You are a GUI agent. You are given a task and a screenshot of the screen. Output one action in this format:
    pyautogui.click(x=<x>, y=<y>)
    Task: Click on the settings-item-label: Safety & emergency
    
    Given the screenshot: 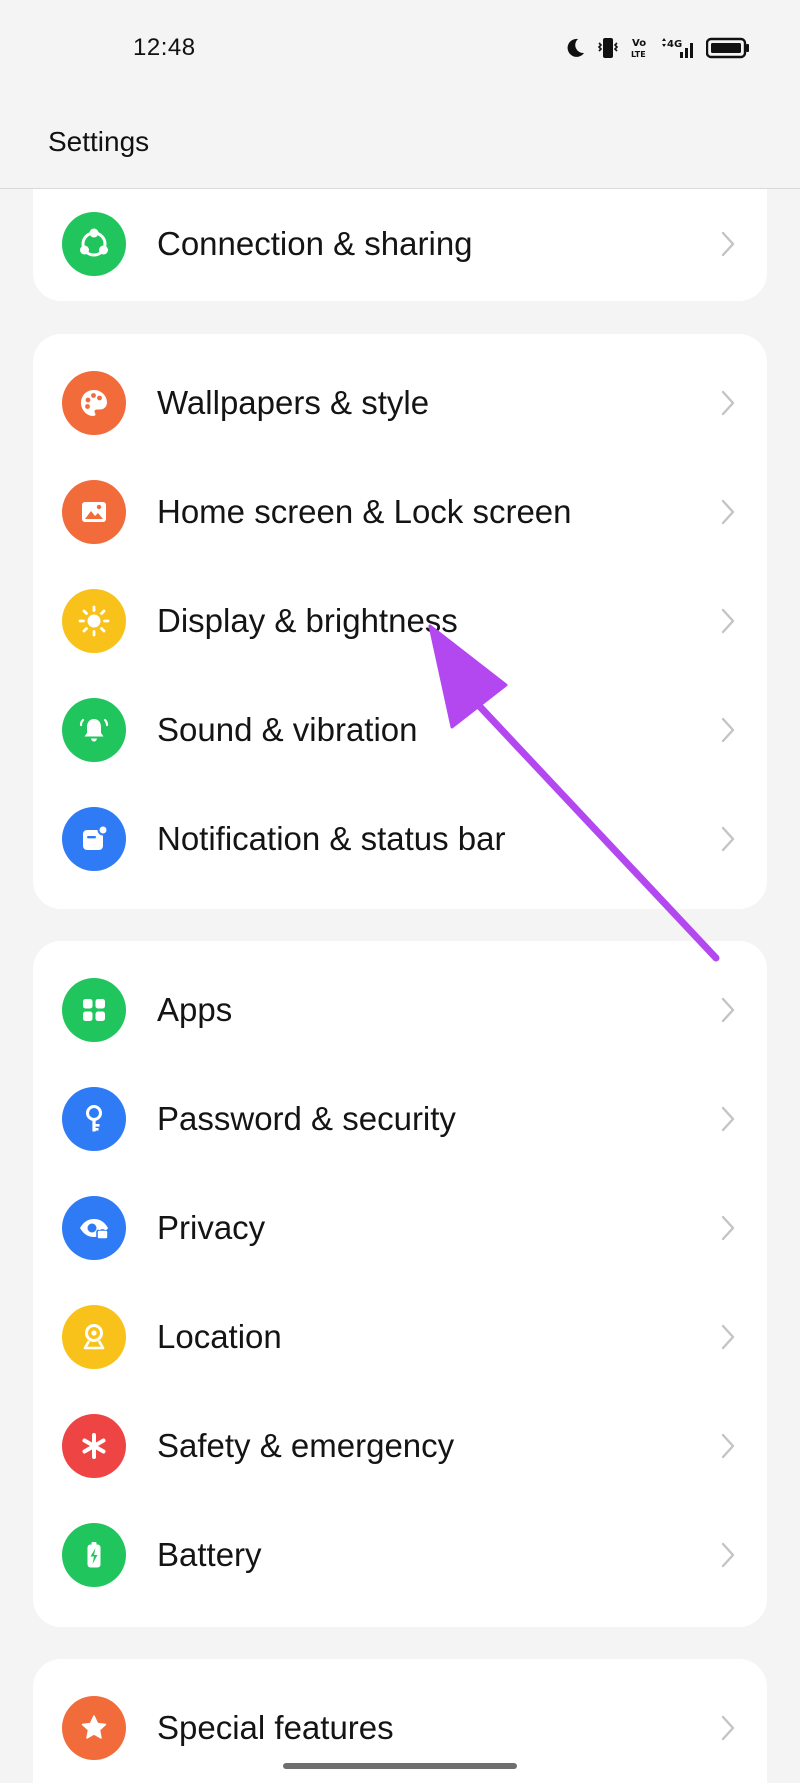 What is the action you would take?
    pyautogui.click(x=306, y=1445)
    